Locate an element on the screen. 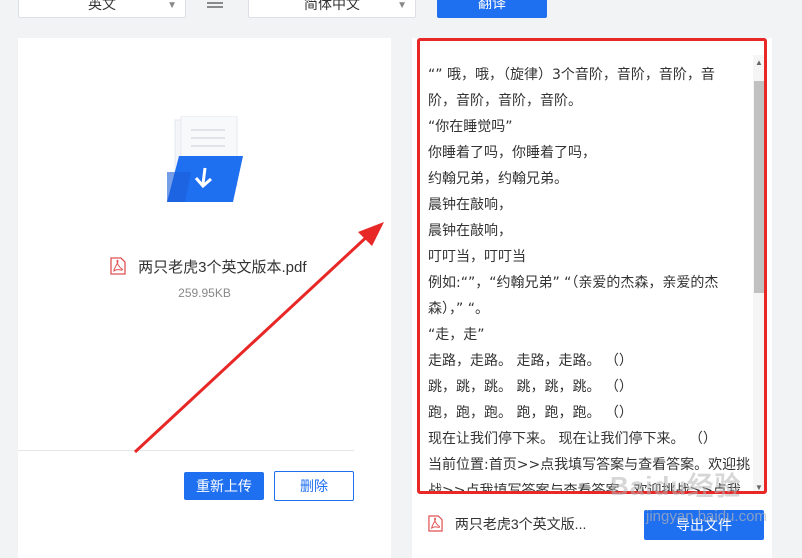  translation-line: 现在让我们停下来。 现在让我们停下来。 （） is located at coordinates (572, 439).